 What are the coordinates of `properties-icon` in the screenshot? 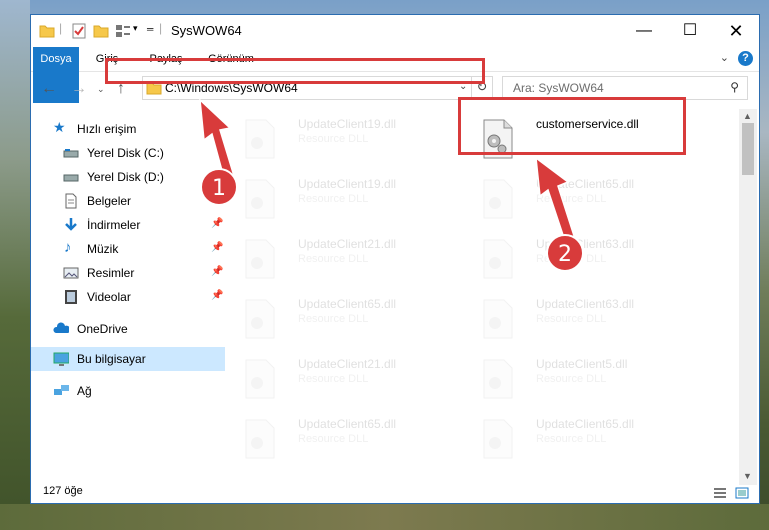 It's located at (79, 31).